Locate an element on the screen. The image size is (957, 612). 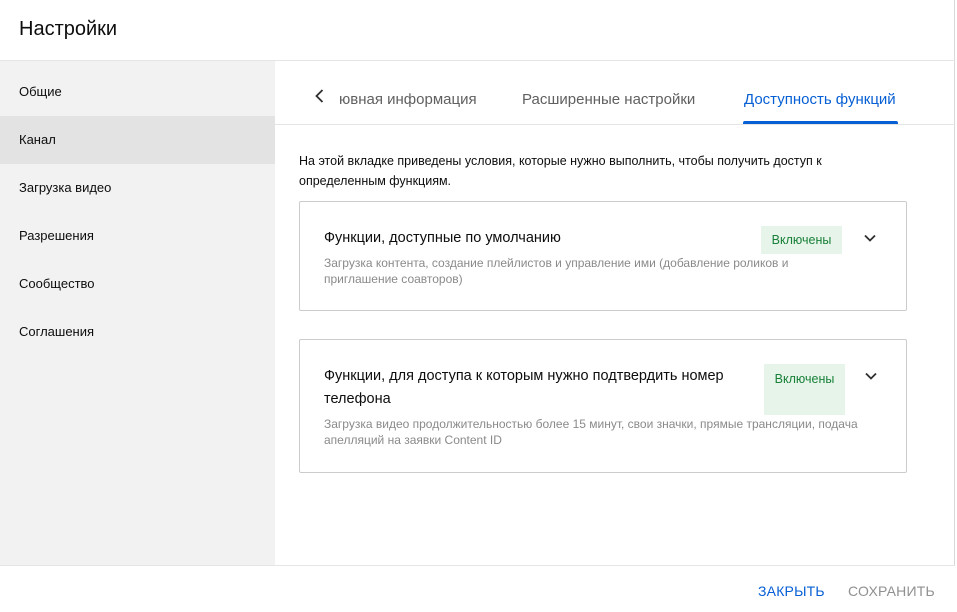
sidebar-item-upload-defaults: Загрузка видео is located at coordinates (137, 188).